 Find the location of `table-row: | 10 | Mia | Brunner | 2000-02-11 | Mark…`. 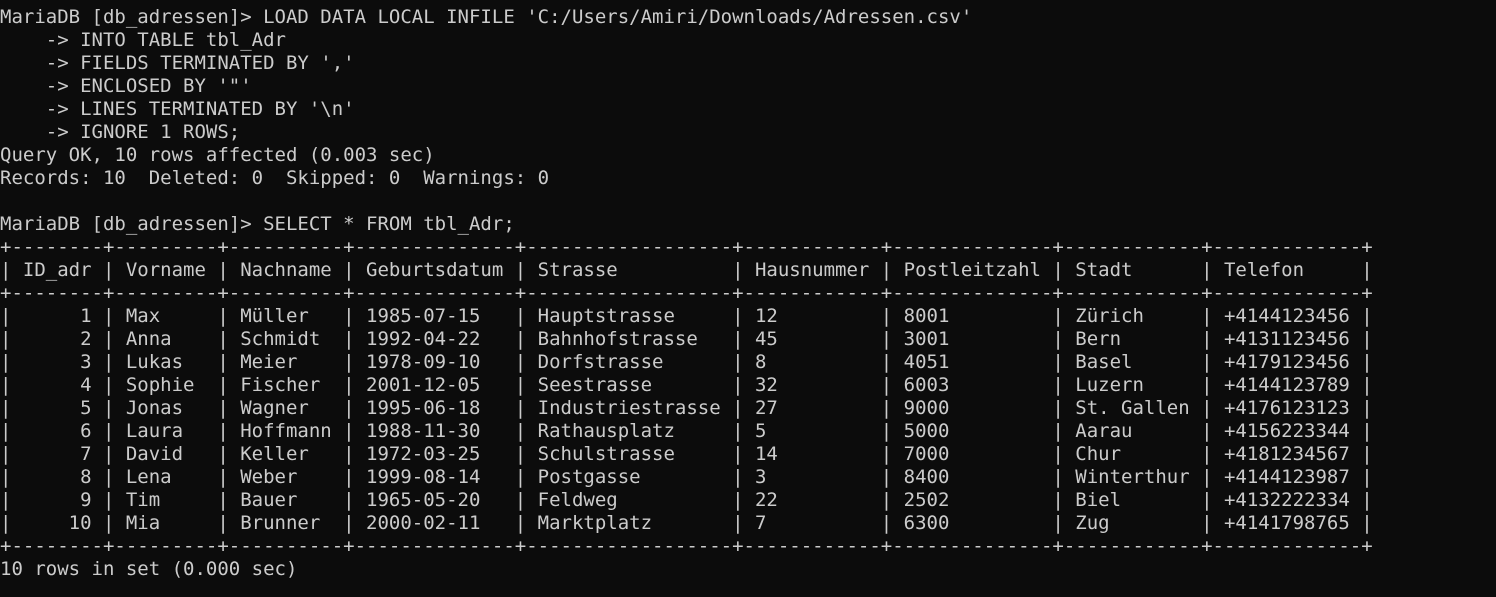

table-row: | 10 | Mia | Brunner | 2000-02-11 | Mark… is located at coordinates (686, 523).